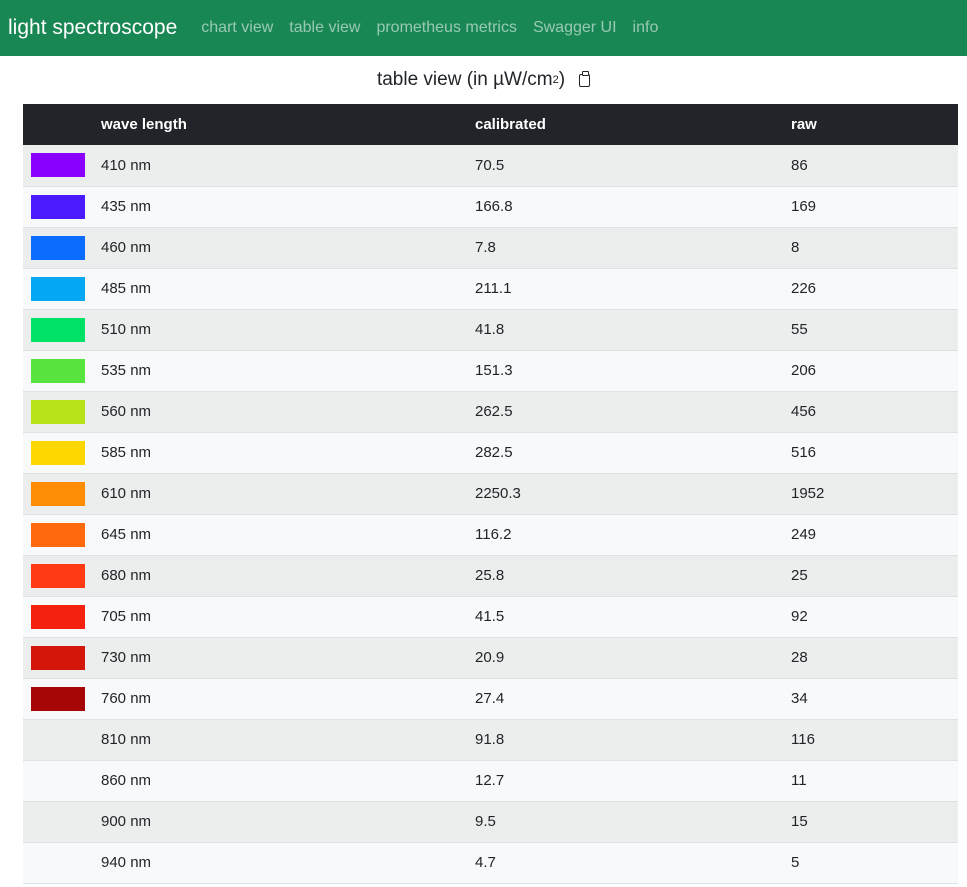  Describe the element at coordinates (494, 452) in the screenshot. I see `calibrated-cell: 282.5` at that location.